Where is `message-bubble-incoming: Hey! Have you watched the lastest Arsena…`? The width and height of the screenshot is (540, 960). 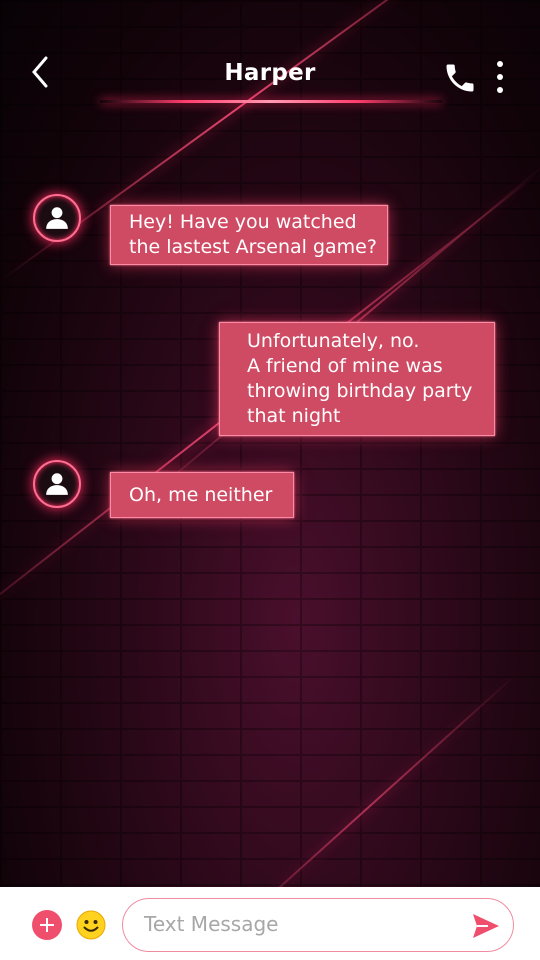
message-bubble-incoming: Hey! Have you watched the lastest Arsena… is located at coordinates (249, 235).